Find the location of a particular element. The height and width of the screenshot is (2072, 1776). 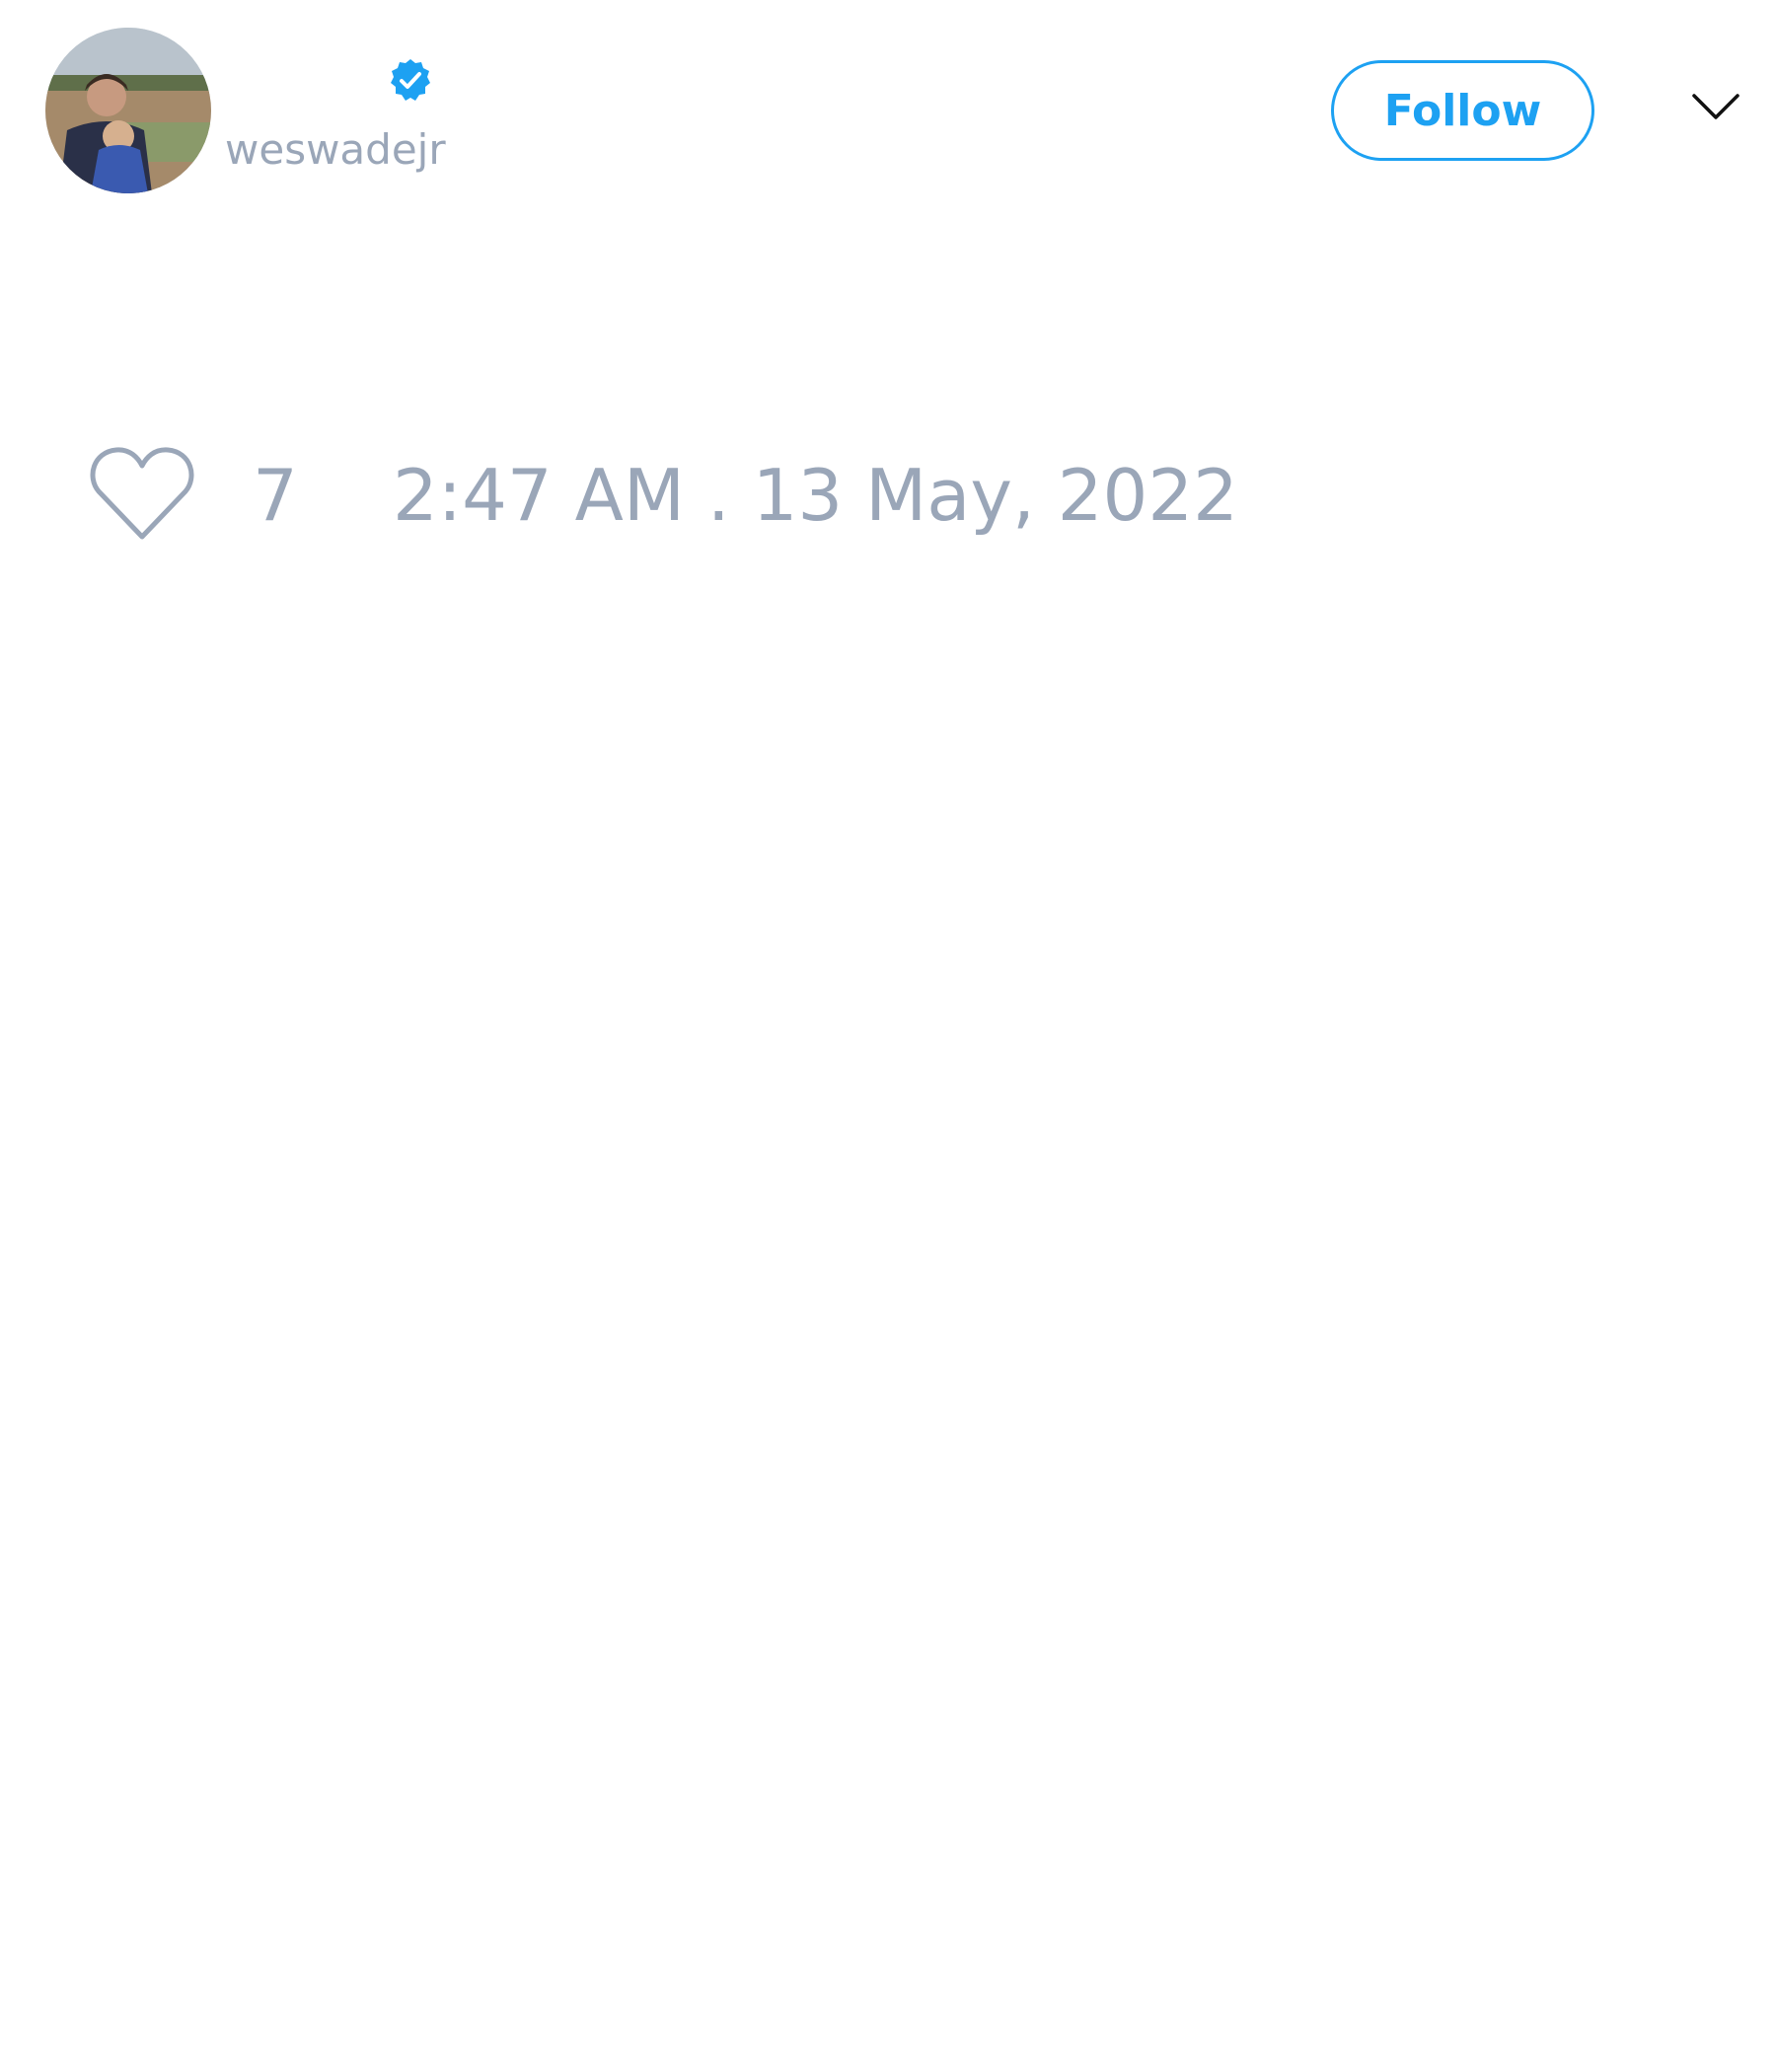

heart-outline-icon is located at coordinates (142, 494).